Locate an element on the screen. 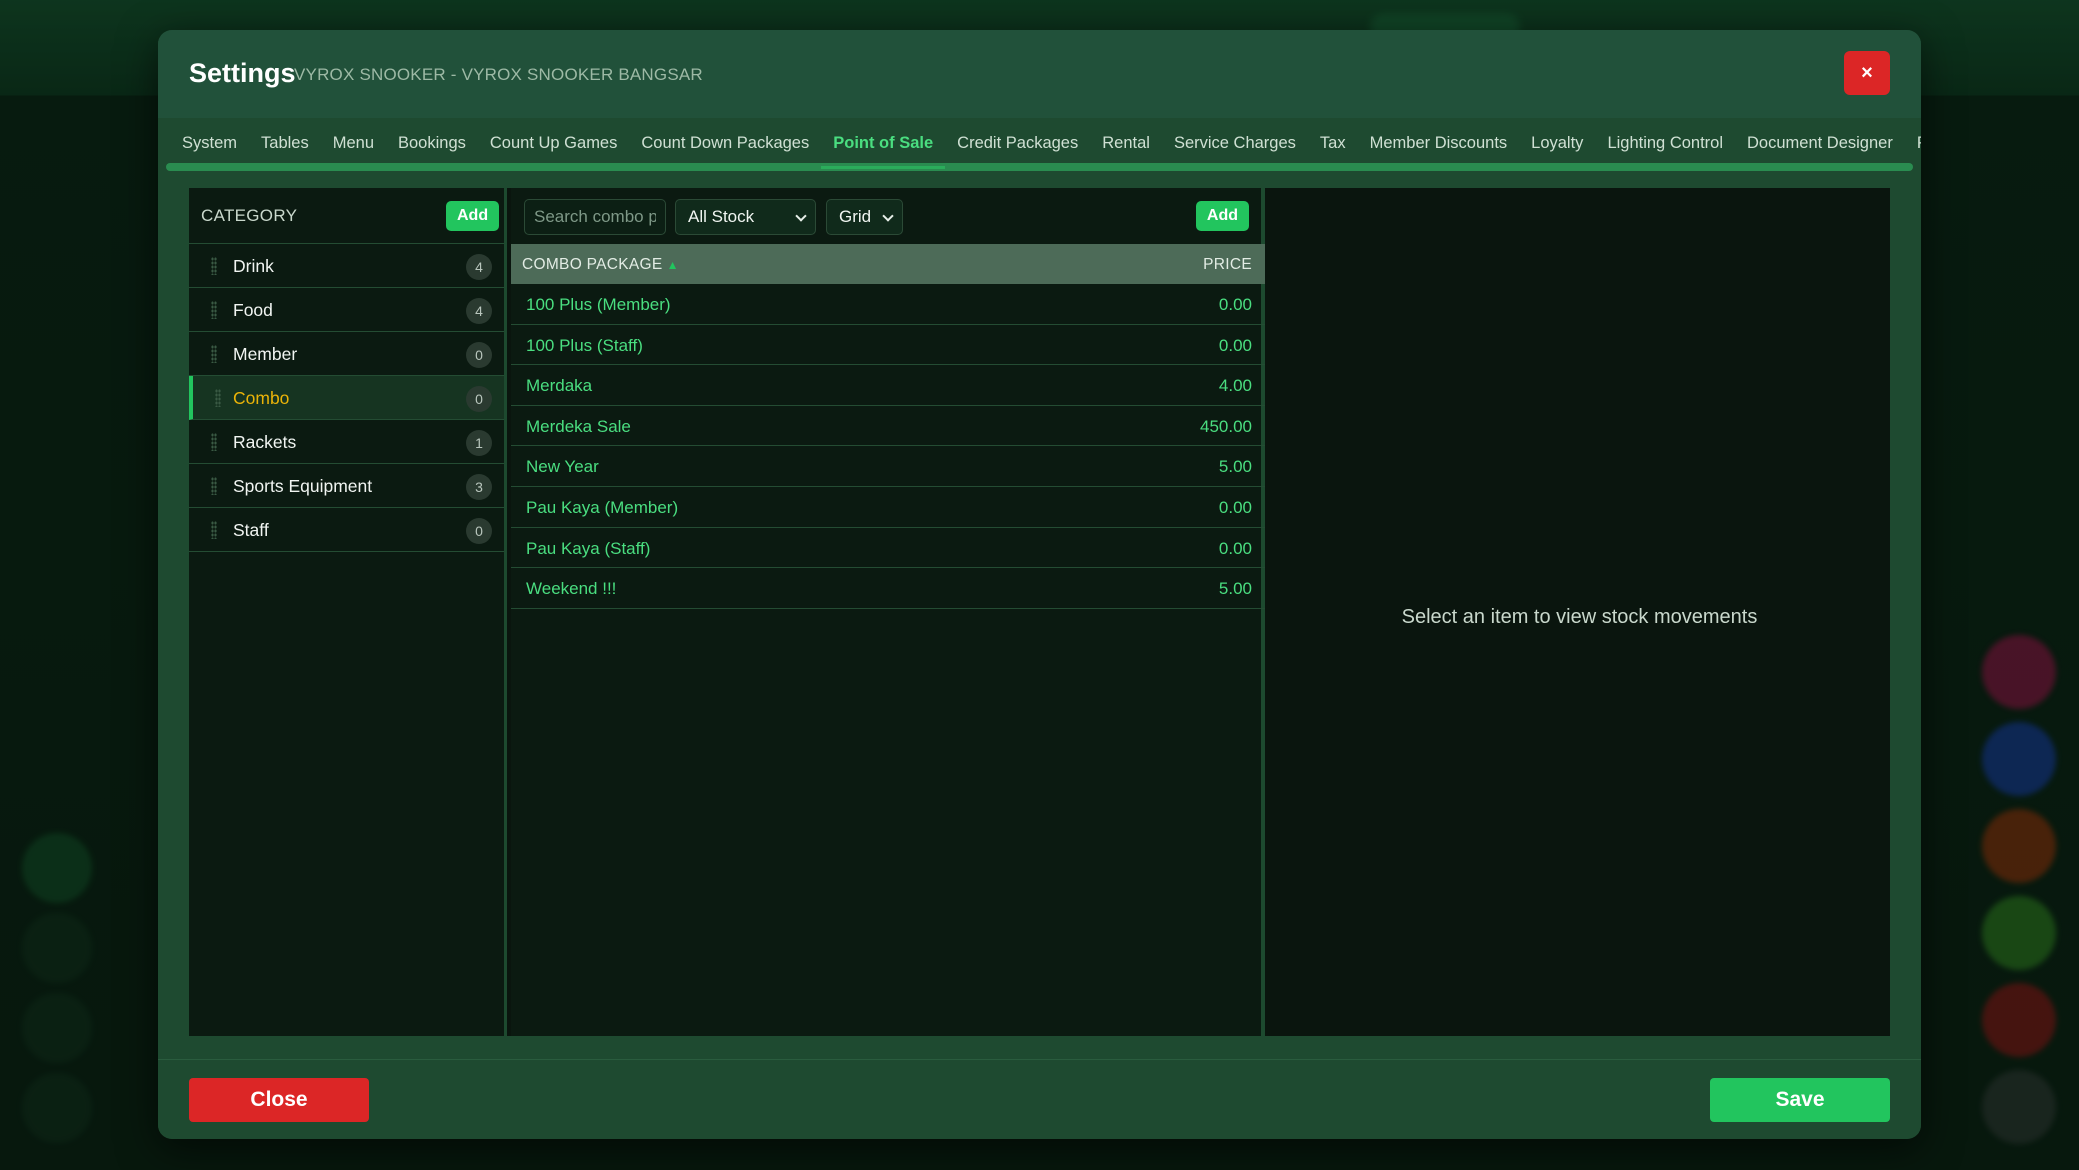  category-item-staff: Staff 0 is located at coordinates (346, 530).